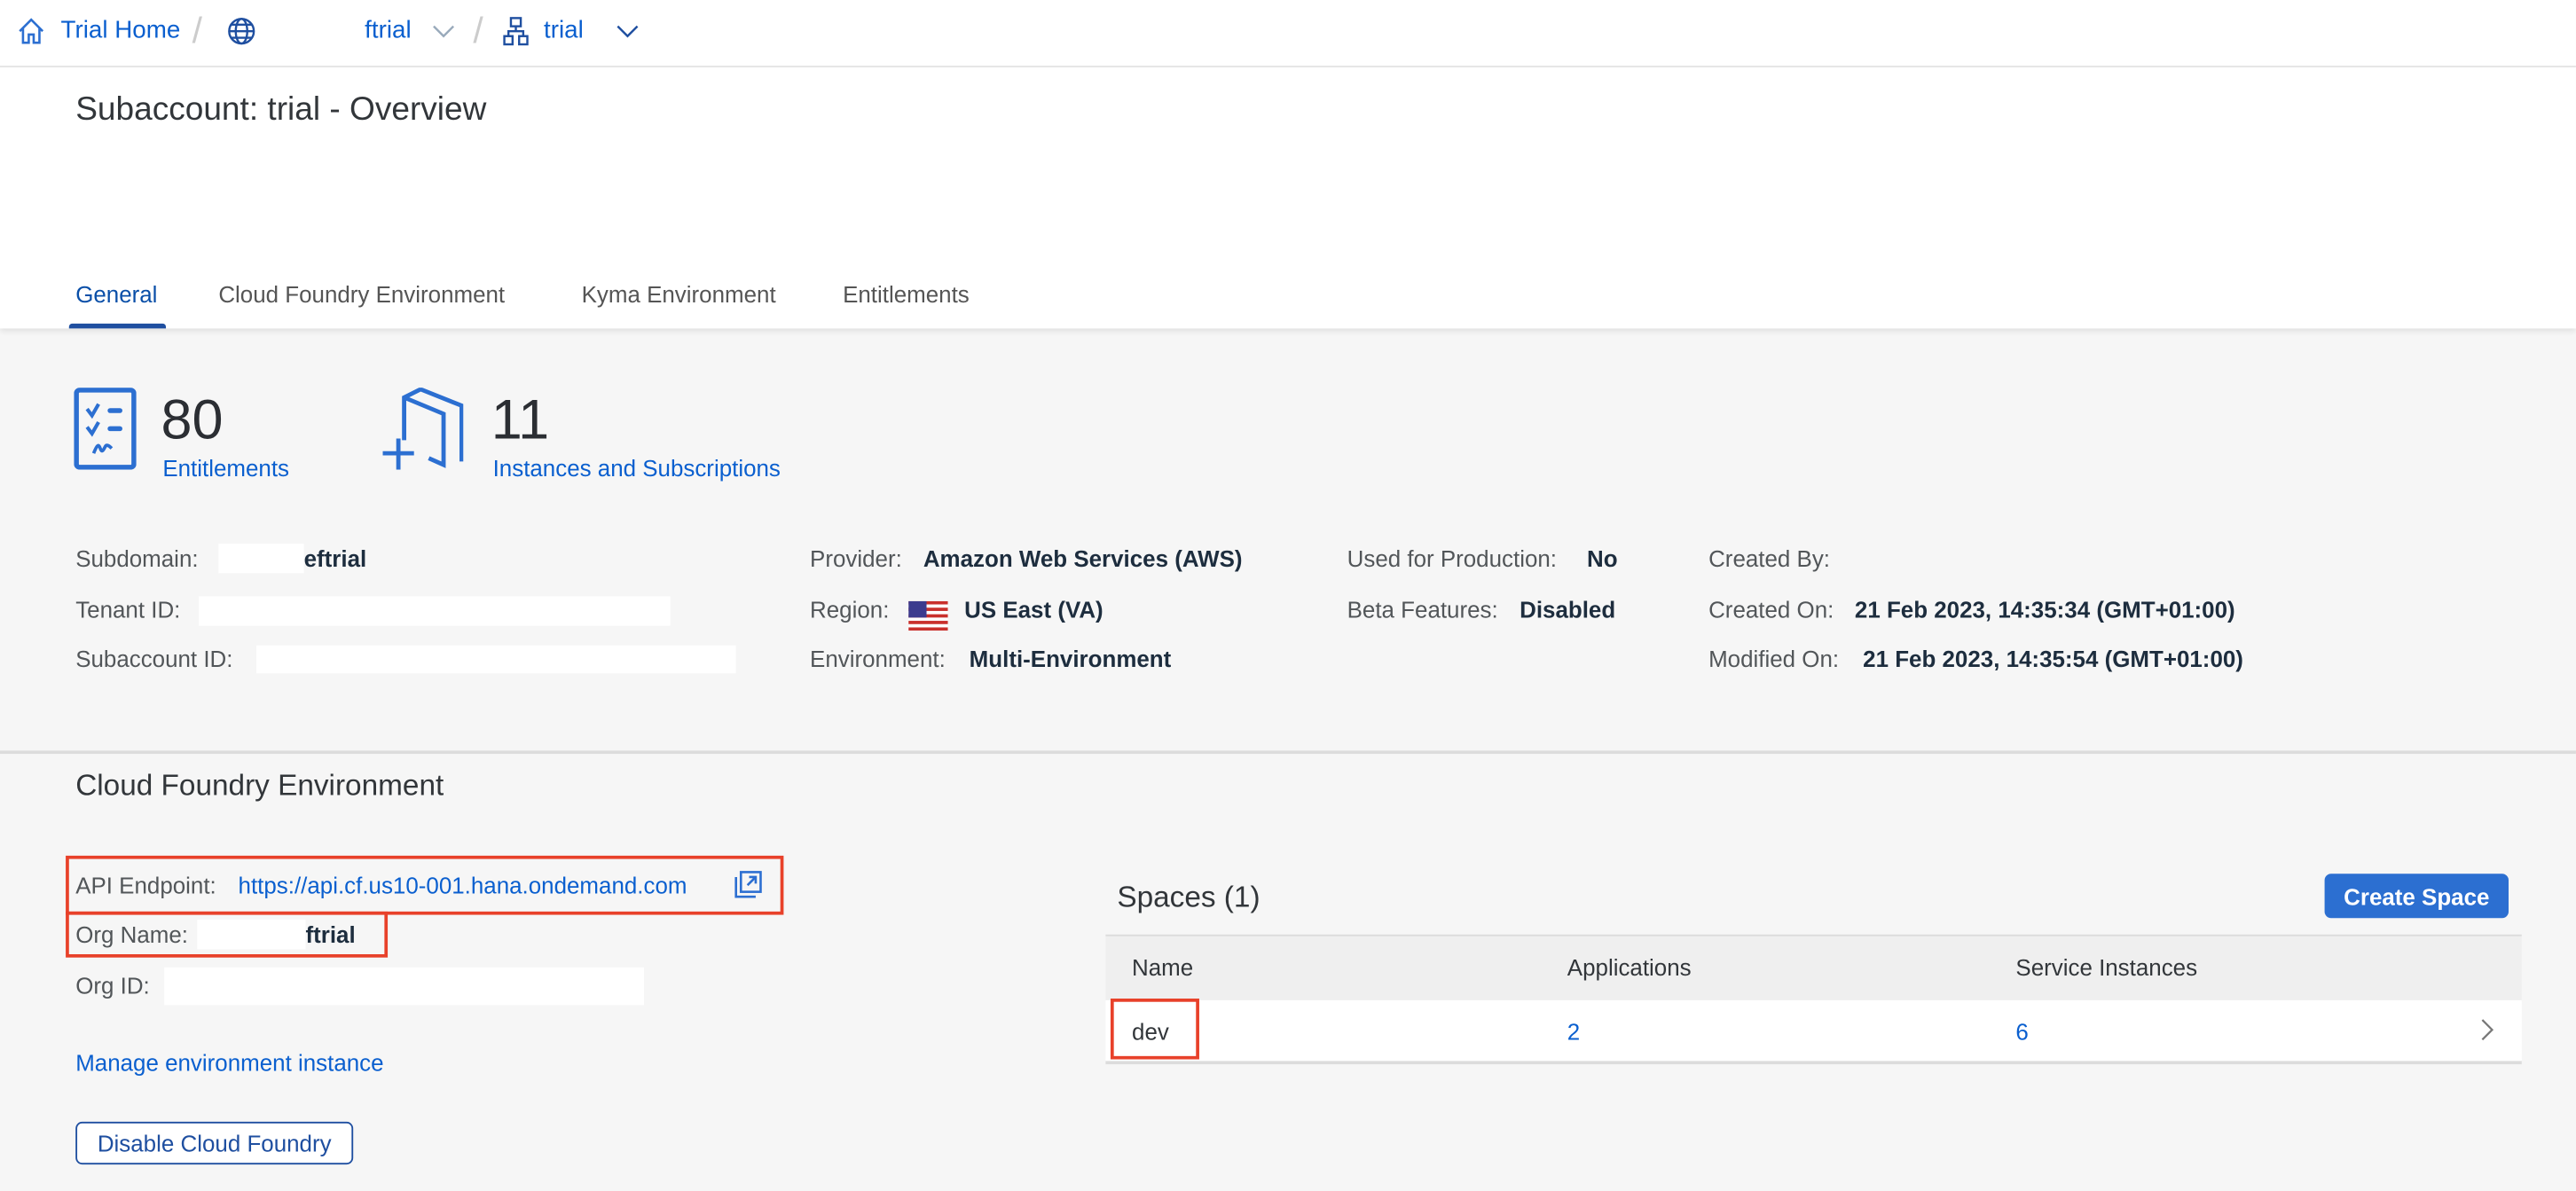  I want to click on created-on-value: 21 Feb 2023, 14:35:34 (GMT+01:00), so click(2044, 609).